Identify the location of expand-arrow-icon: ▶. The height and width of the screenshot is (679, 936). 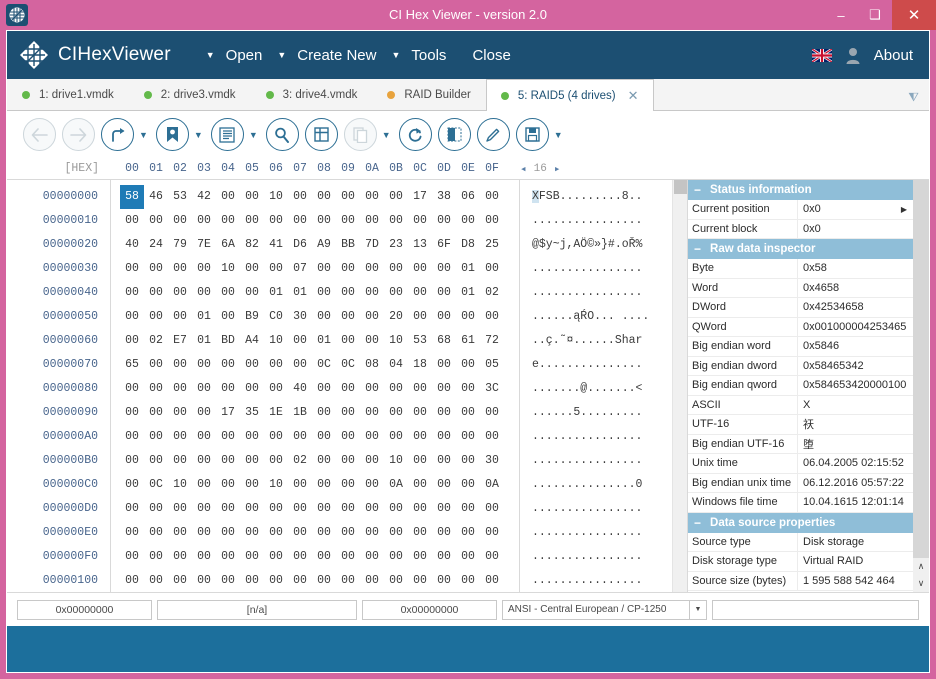
(904, 209).